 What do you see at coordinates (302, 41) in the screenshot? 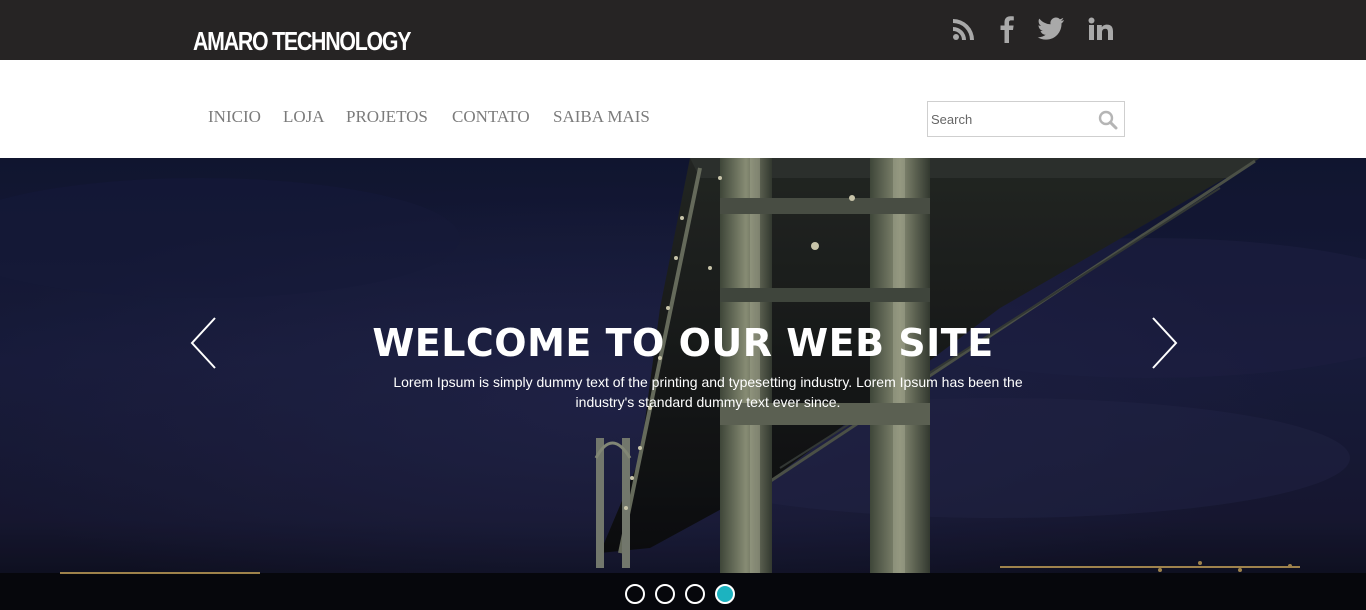
I see `site-logo: AMARO TECHNOLOGY` at bounding box center [302, 41].